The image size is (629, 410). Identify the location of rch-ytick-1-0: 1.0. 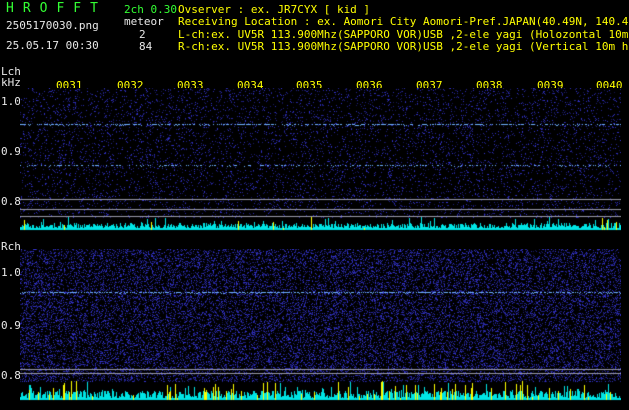
(11, 272).